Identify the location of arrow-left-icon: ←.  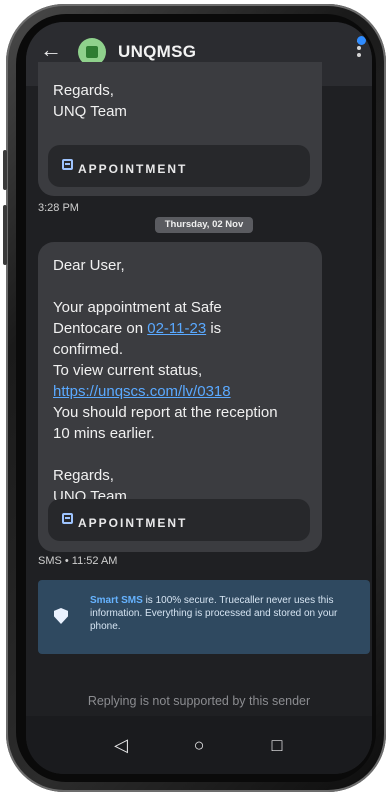
(51, 50).